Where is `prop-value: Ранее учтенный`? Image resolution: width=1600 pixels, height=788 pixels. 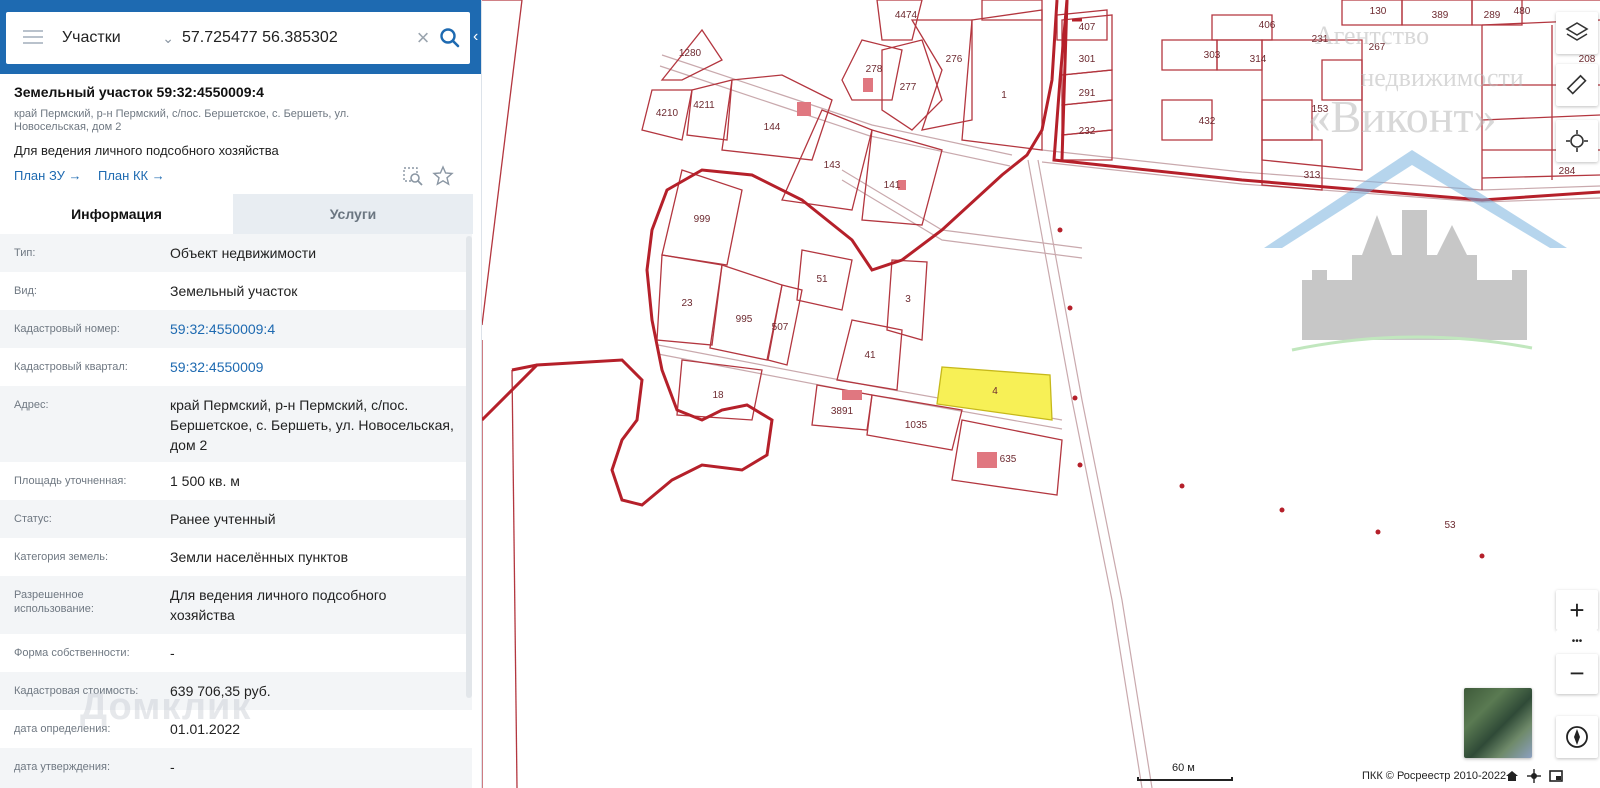 prop-value: Ранее учтенный is located at coordinates (223, 519).